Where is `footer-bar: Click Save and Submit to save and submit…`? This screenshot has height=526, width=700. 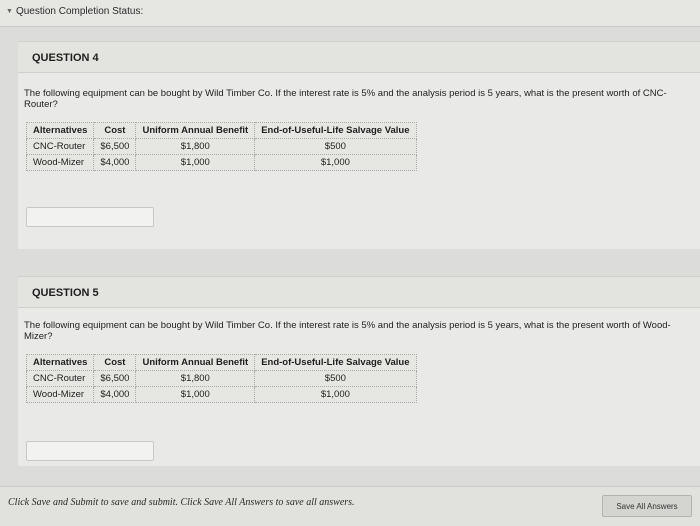
footer-bar: Click Save and Submit to save and submit… is located at coordinates (350, 506).